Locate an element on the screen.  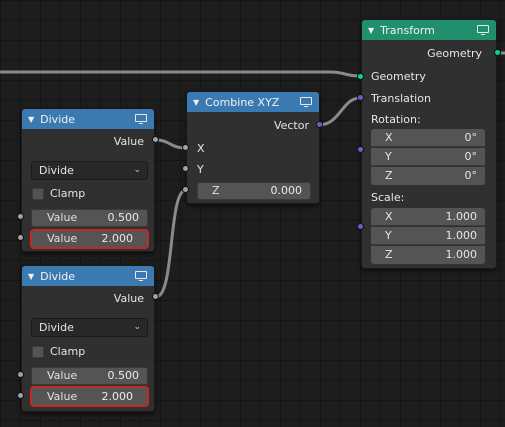
scale-z-field: Z 1.000 is located at coordinates (428, 255).